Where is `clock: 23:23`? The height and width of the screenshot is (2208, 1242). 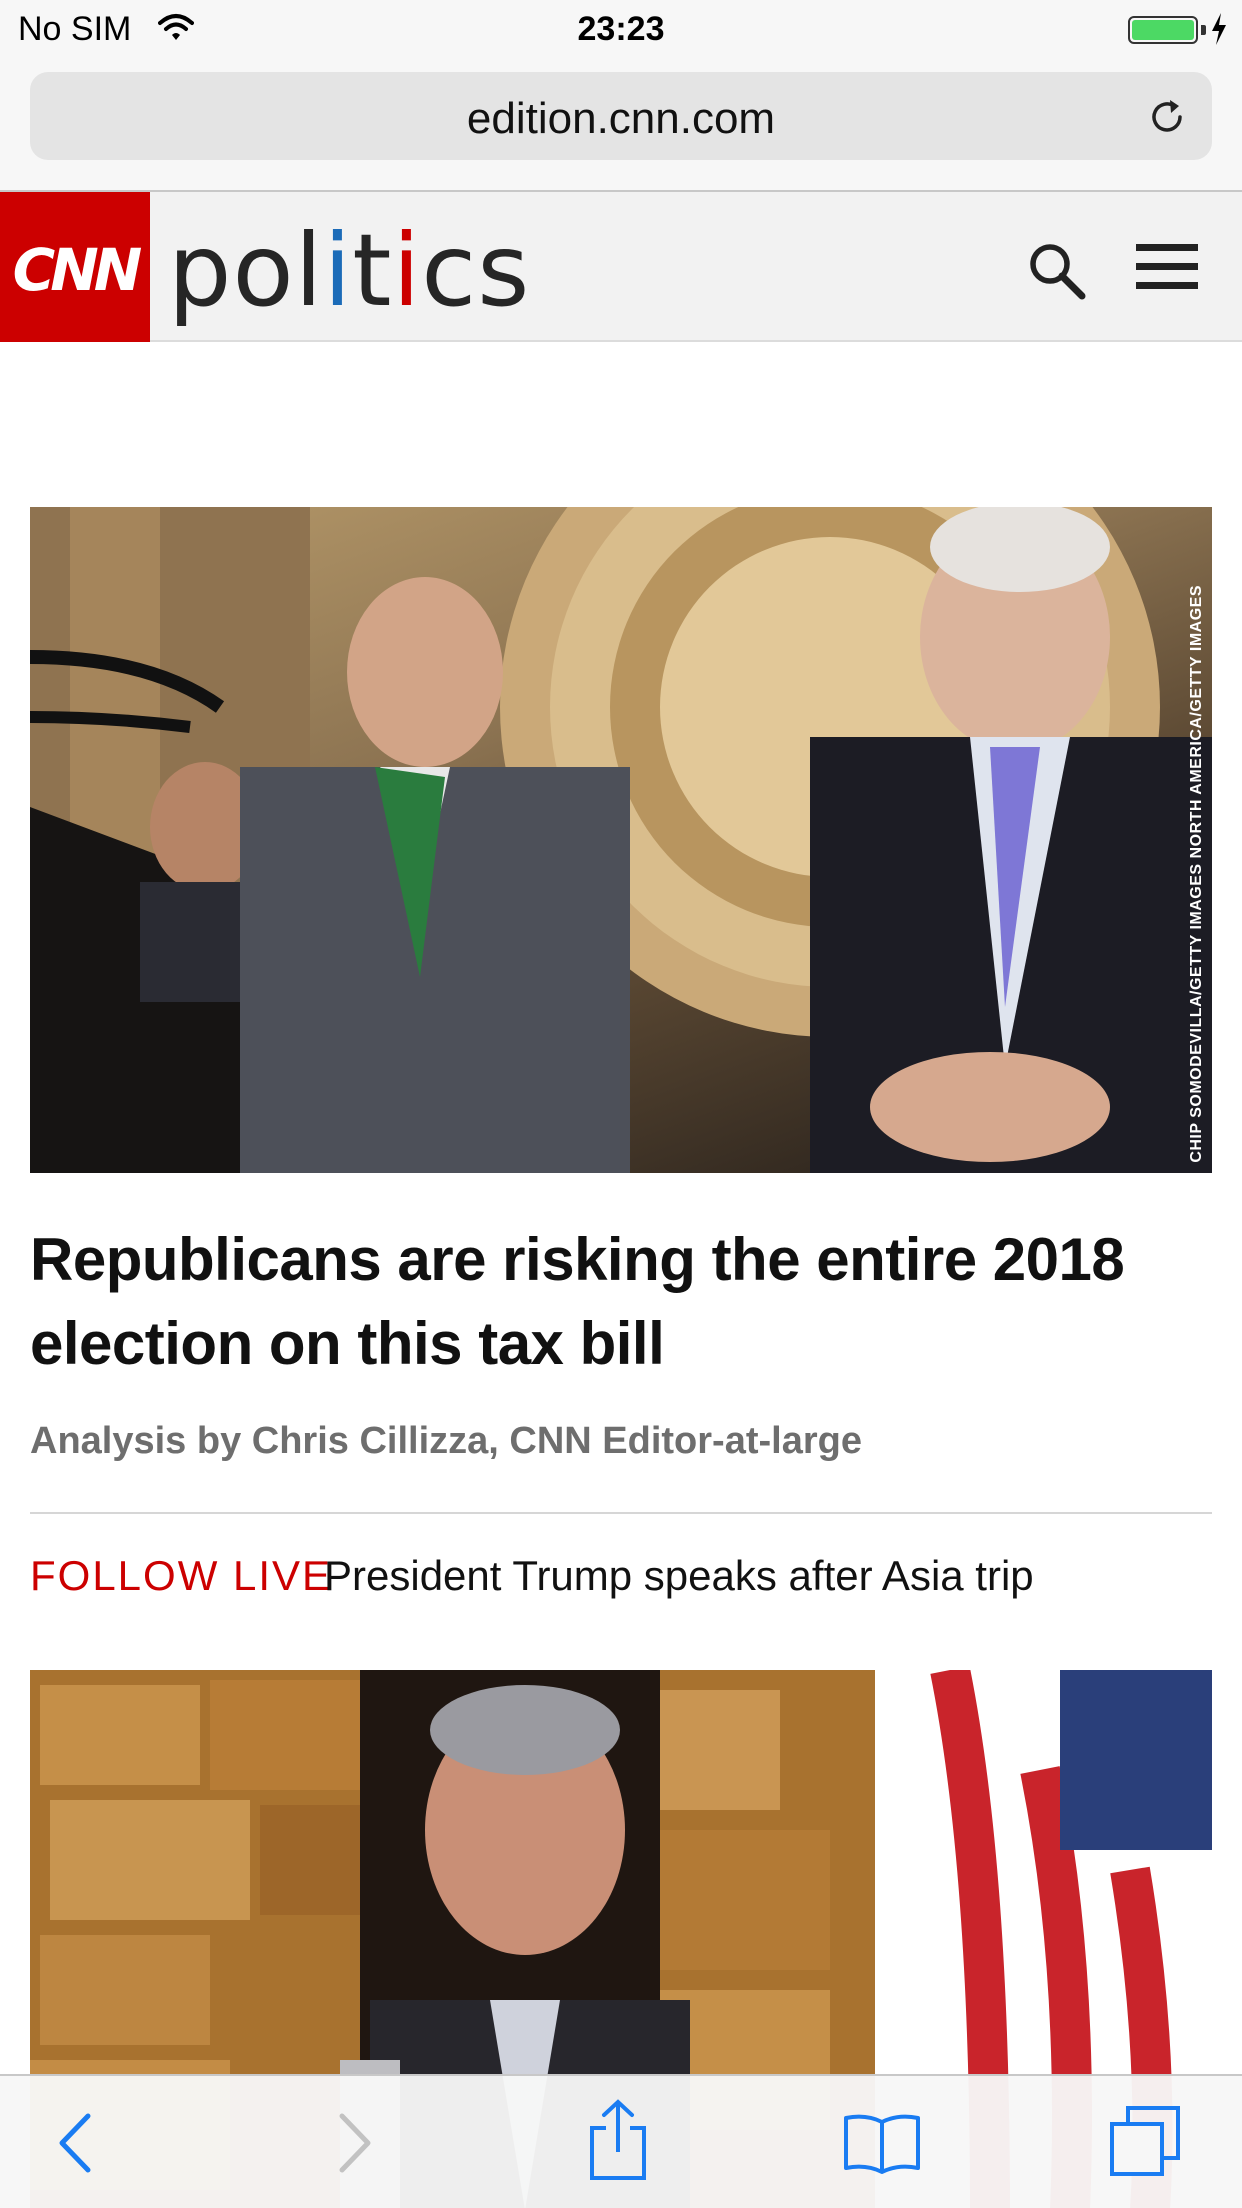
clock: 23:23 is located at coordinates (621, 29).